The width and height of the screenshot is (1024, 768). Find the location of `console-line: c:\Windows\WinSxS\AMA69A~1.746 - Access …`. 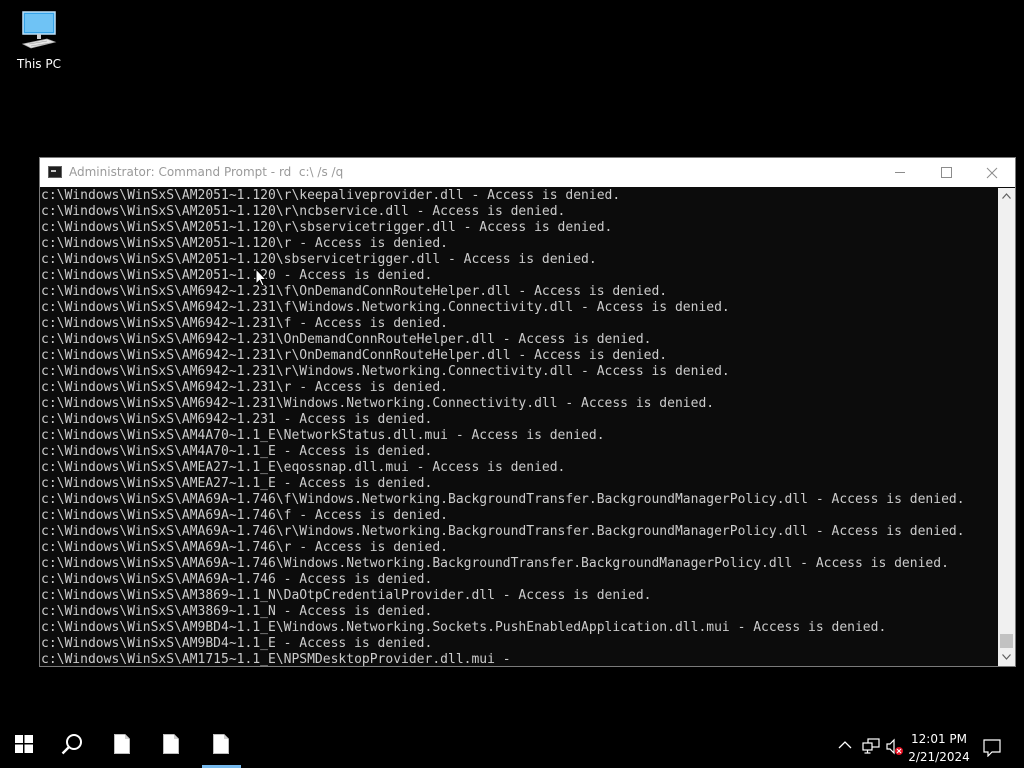

console-line: c:\Windows\WinSxS\AMA69A~1.746 - Access … is located at coordinates (237, 579).